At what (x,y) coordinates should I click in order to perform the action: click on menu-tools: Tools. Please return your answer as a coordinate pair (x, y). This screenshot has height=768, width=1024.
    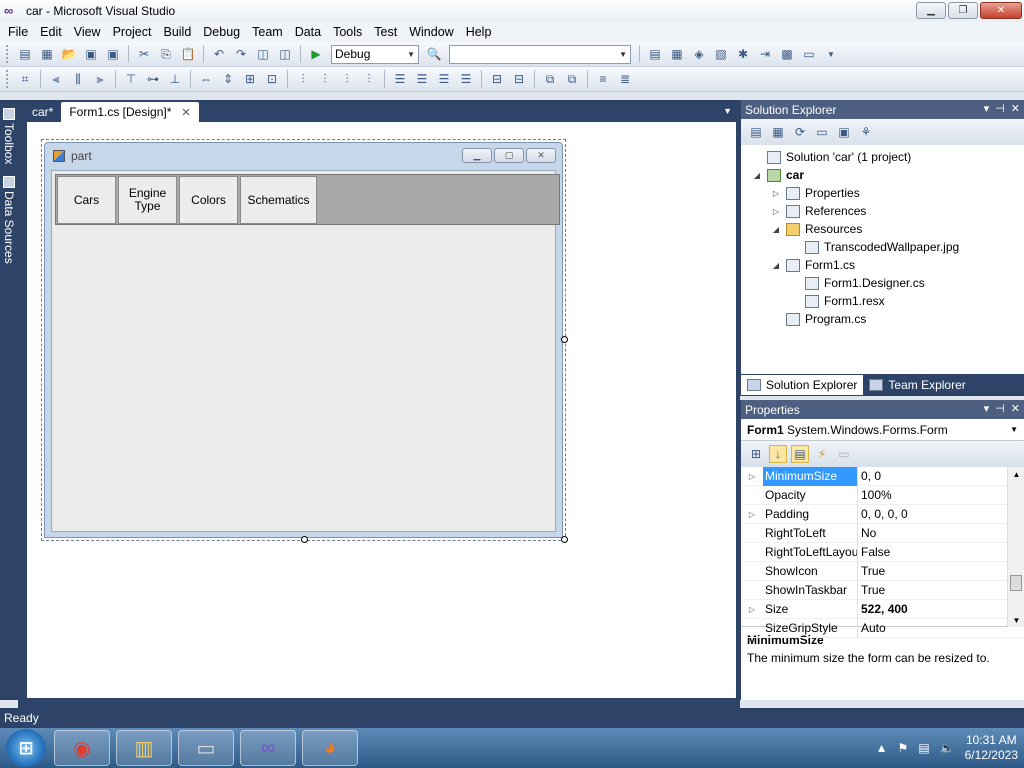
    Looking at the image, I should click on (347, 32).